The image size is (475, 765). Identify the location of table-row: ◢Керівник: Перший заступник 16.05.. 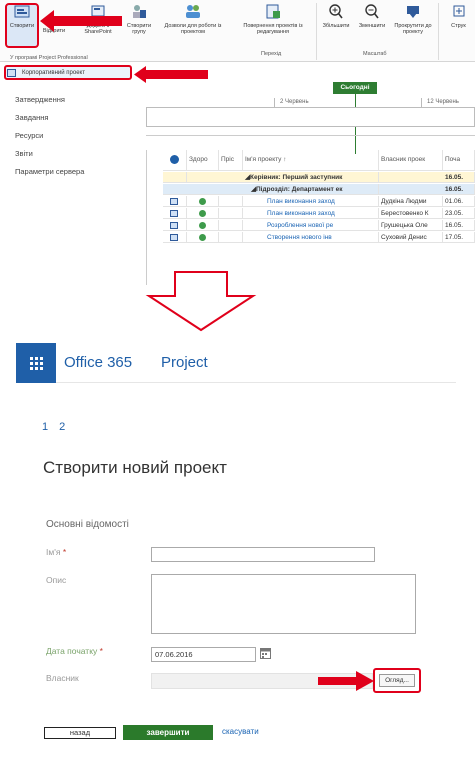
(319, 177).